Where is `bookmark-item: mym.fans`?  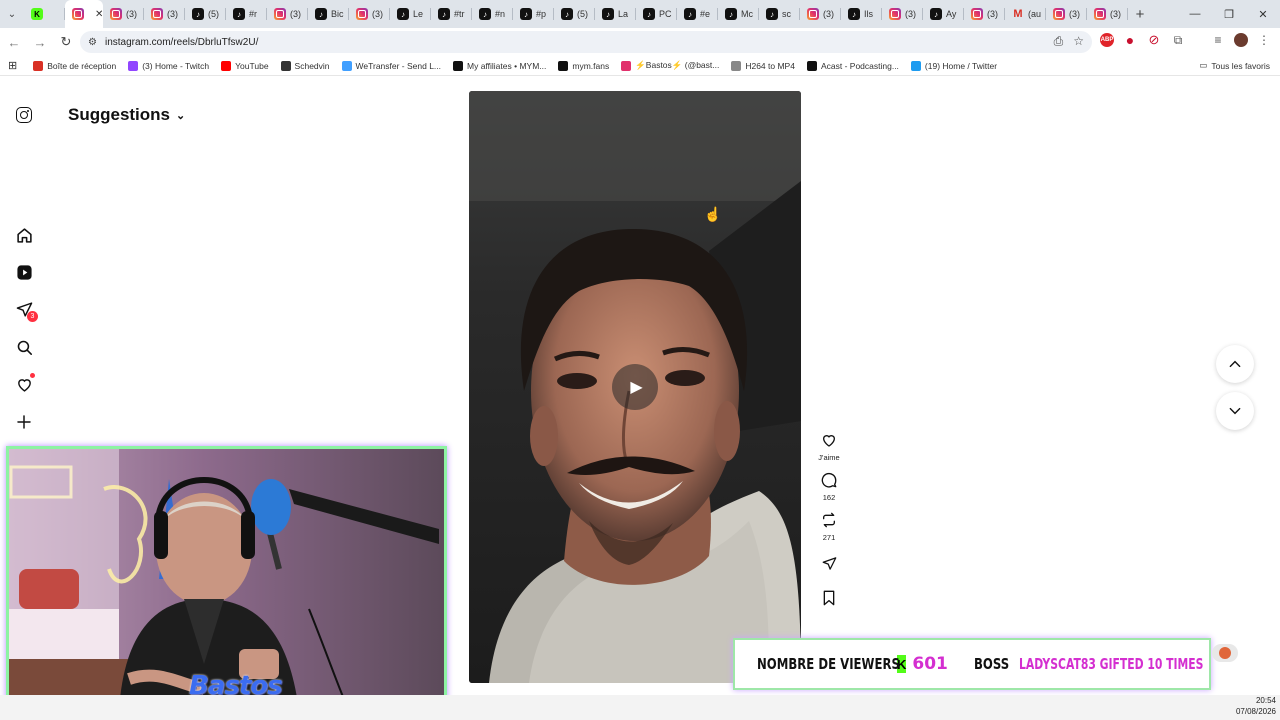
bookmark-item: mym.fans is located at coordinates (583, 65).